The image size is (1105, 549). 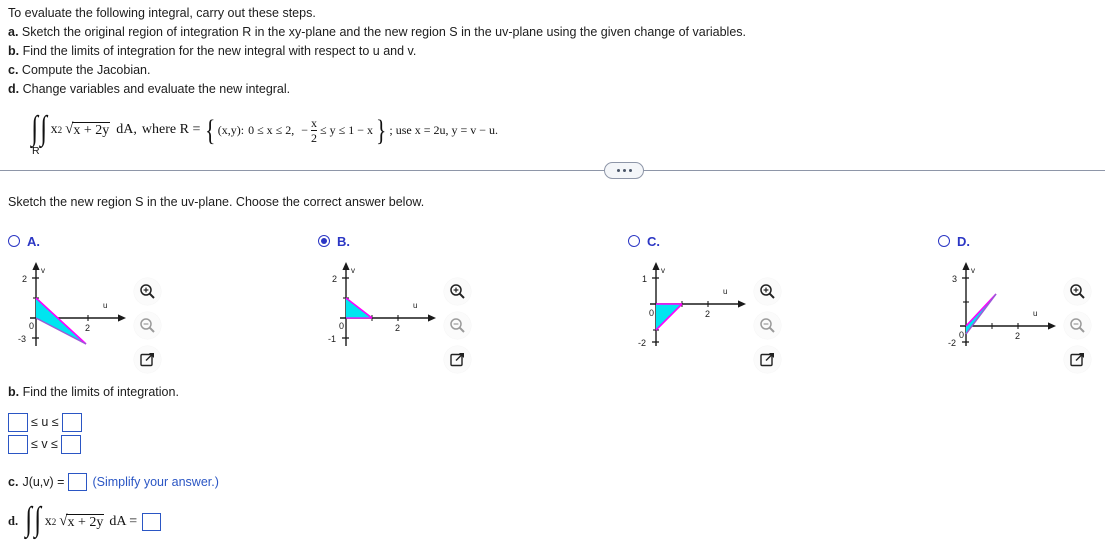 I want to click on part-d-section: d. ∫∫ x2 √ x + 2y dA =, so click(x=85, y=519).